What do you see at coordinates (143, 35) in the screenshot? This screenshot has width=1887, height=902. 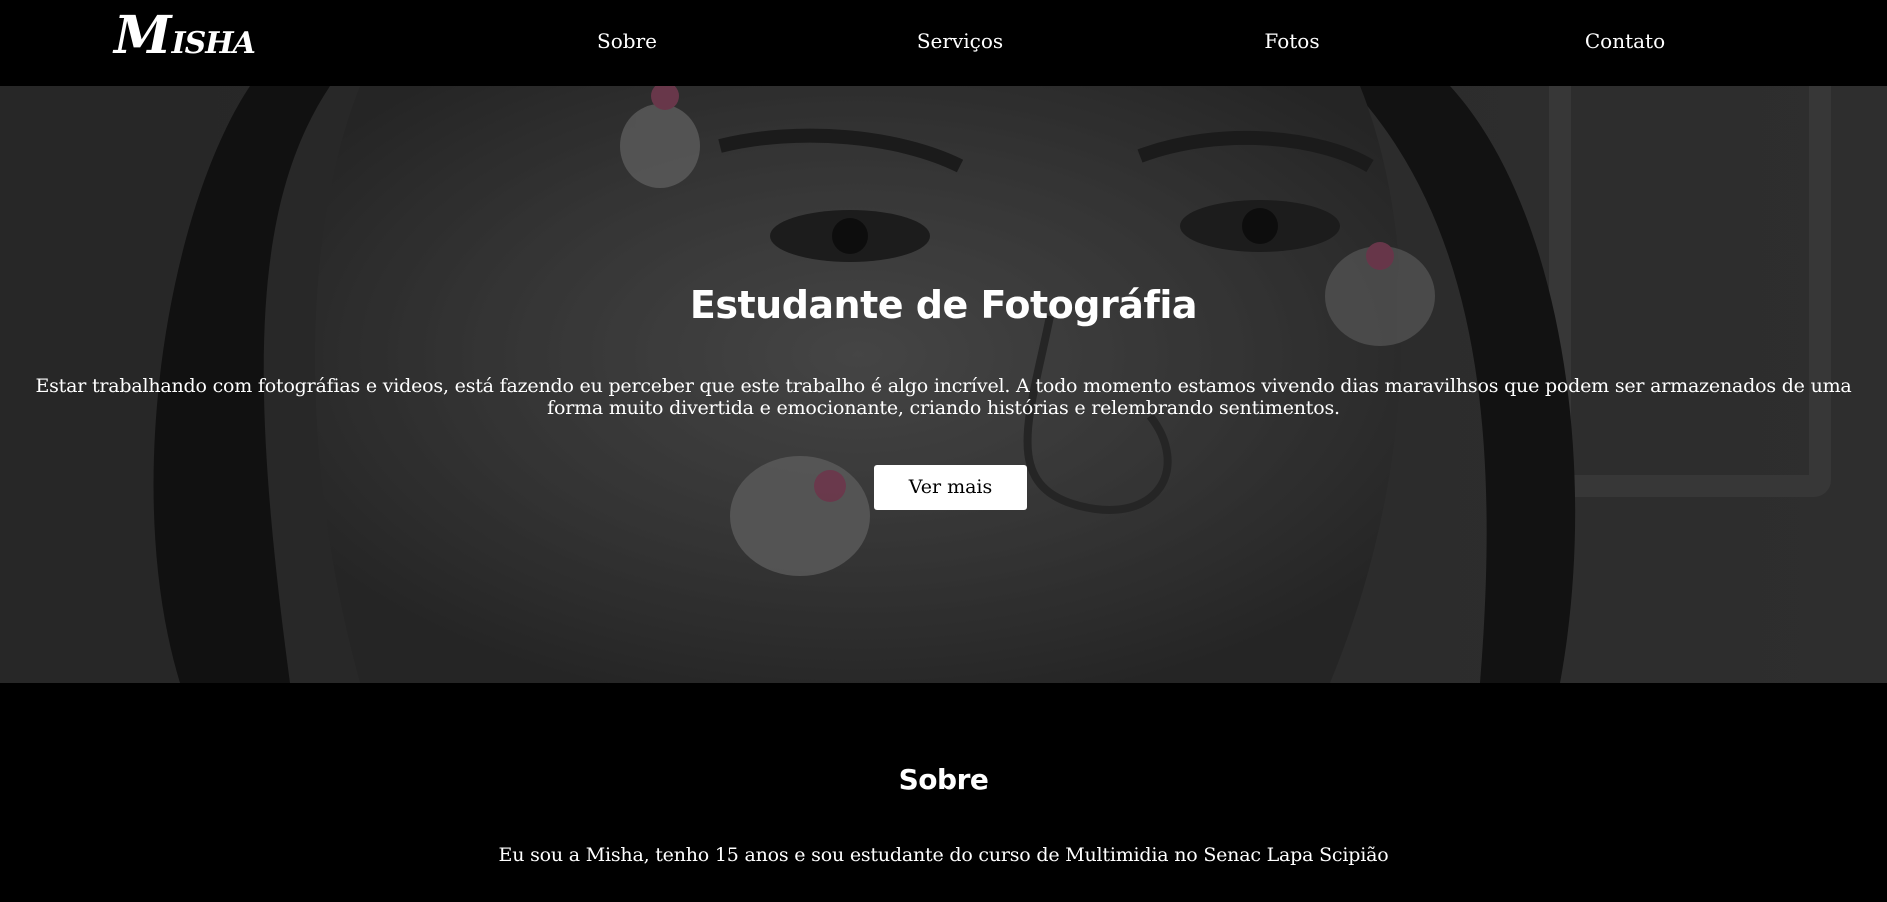 I see `logo-initial: M` at bounding box center [143, 35].